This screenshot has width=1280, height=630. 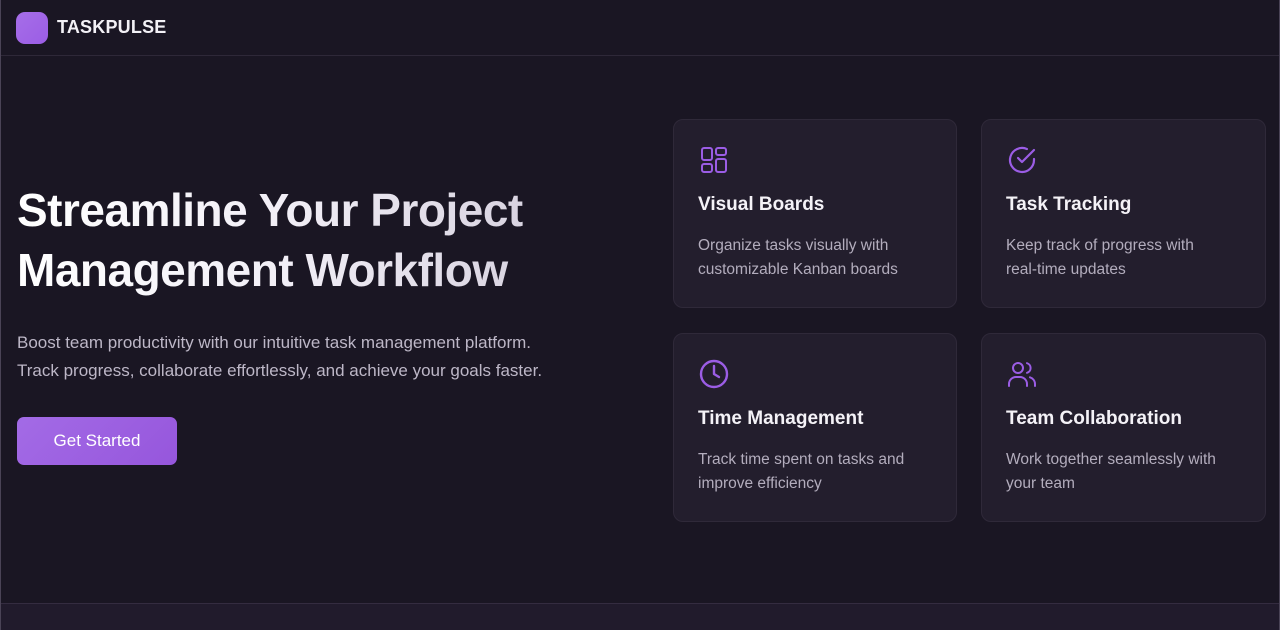 I want to click on footer-strip, so click(x=640, y=616).